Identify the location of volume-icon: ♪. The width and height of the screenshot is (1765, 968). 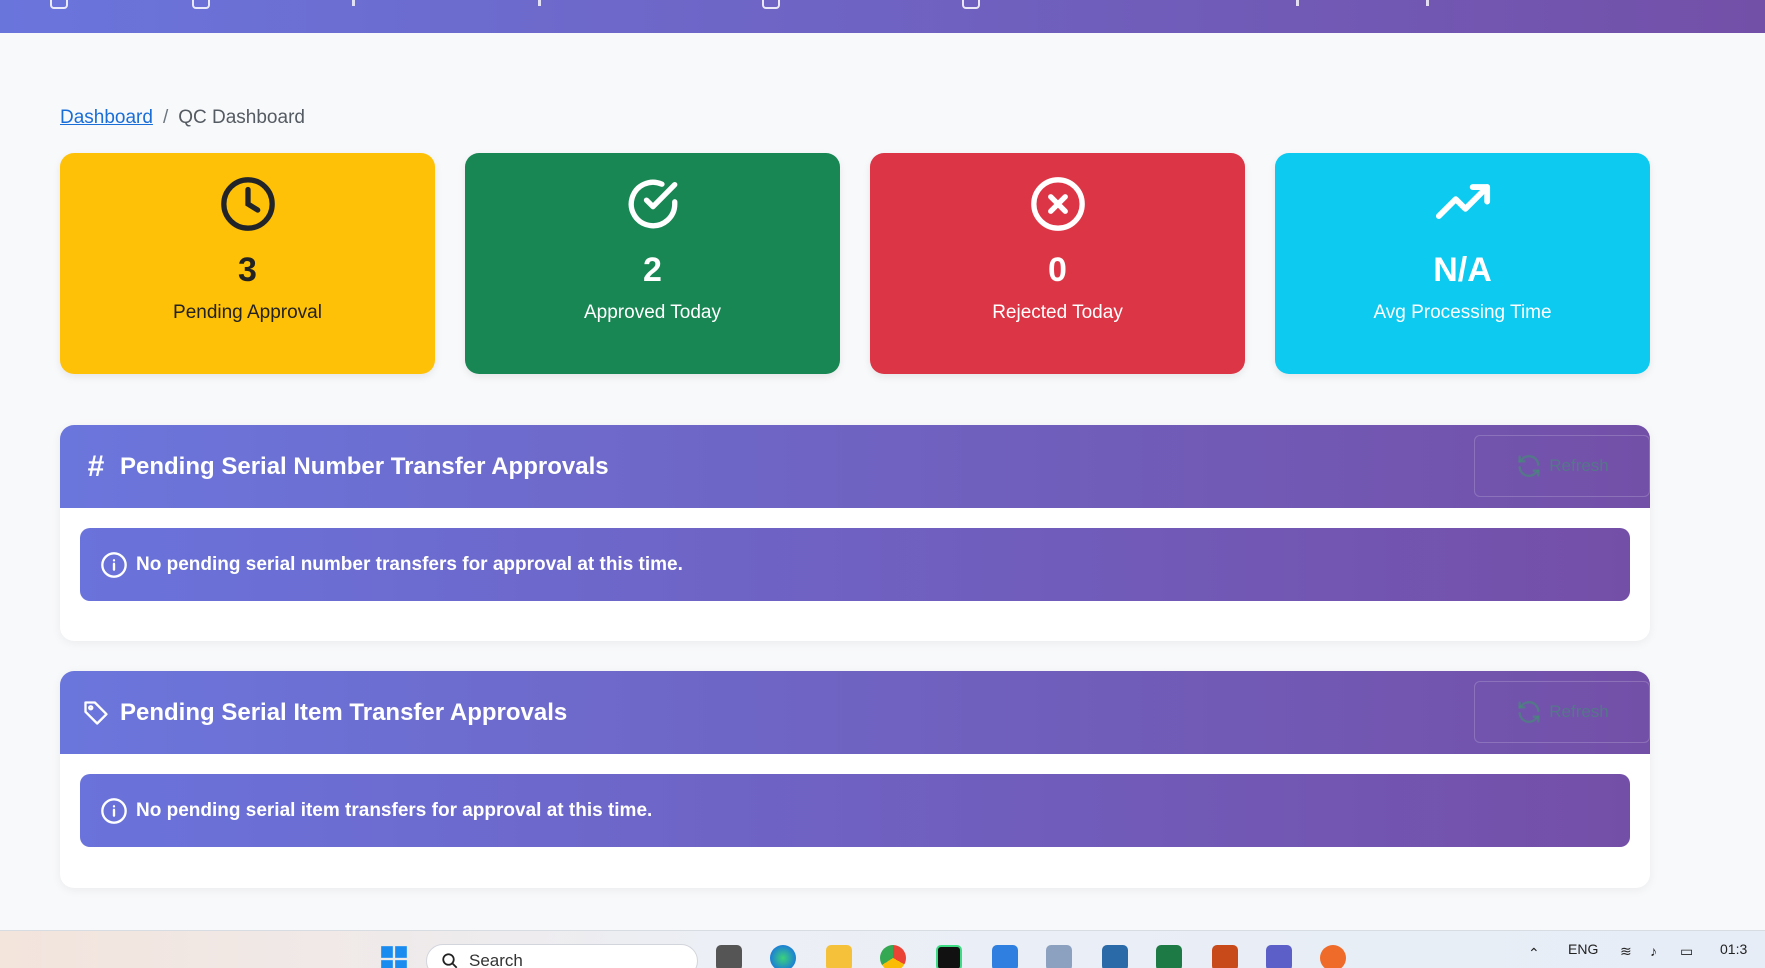
(1653, 951).